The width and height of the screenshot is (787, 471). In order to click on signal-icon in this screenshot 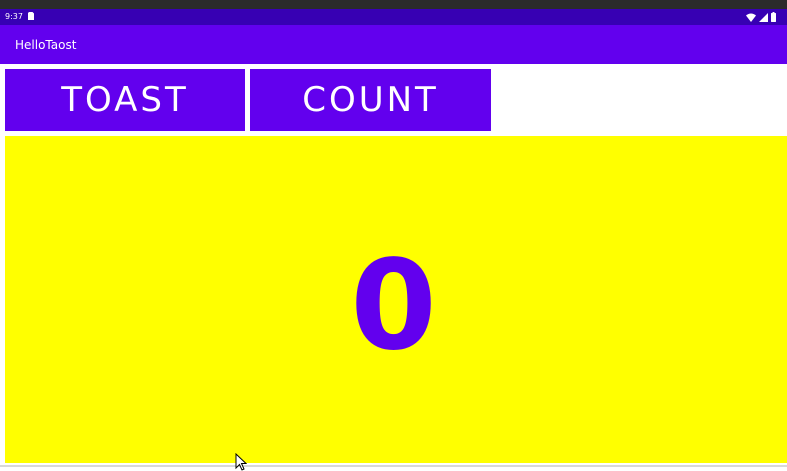, I will do `click(763, 17)`.